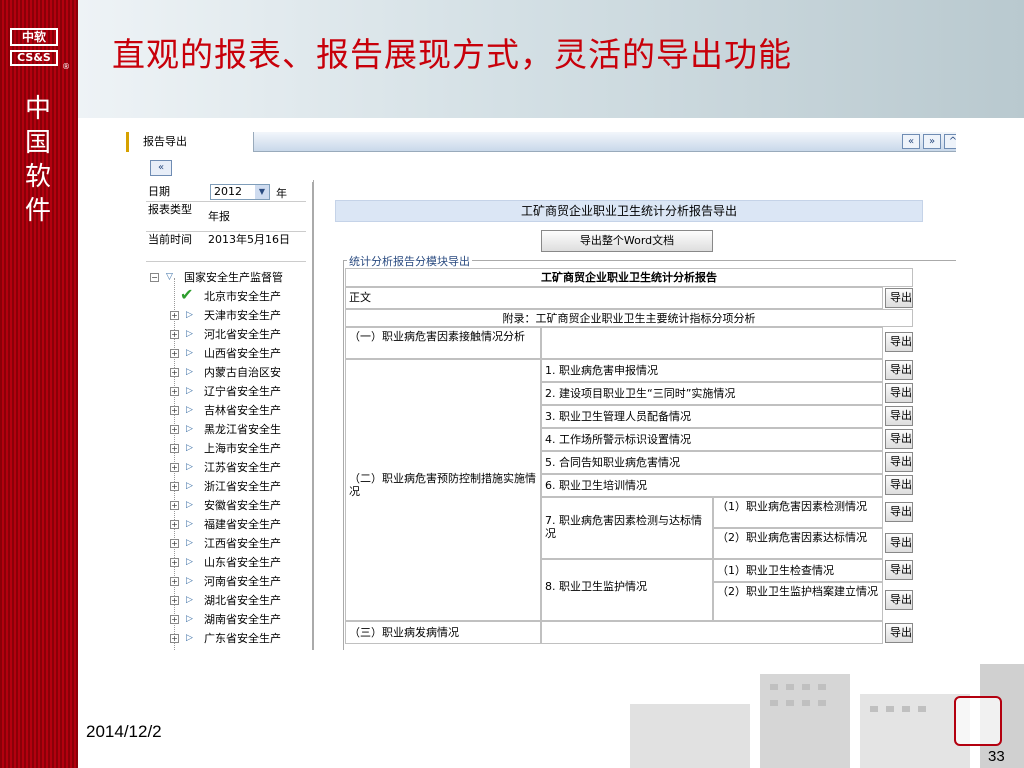  Describe the element at coordinates (627, 528) in the screenshot. I see `item-label: 7. 职业病危害因素检测与达标情况` at that location.